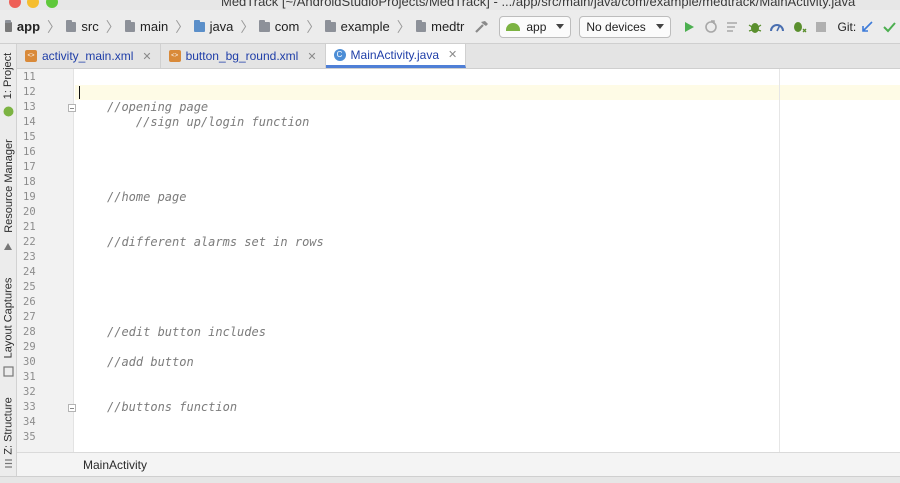 This screenshot has height=483, width=900. What do you see at coordinates (867, 27) in the screenshot?
I see `vcs-update-icon` at bounding box center [867, 27].